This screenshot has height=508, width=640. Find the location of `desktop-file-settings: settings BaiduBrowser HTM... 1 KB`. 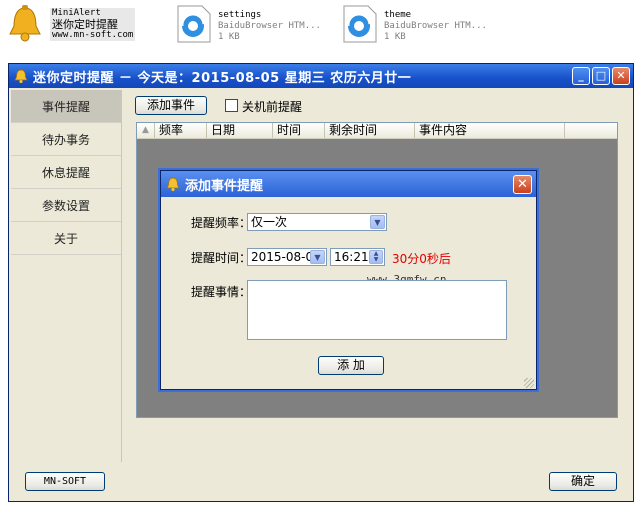

desktop-file-settings: settings BaiduBrowser HTM... 1 KB is located at coordinates (250, 26).